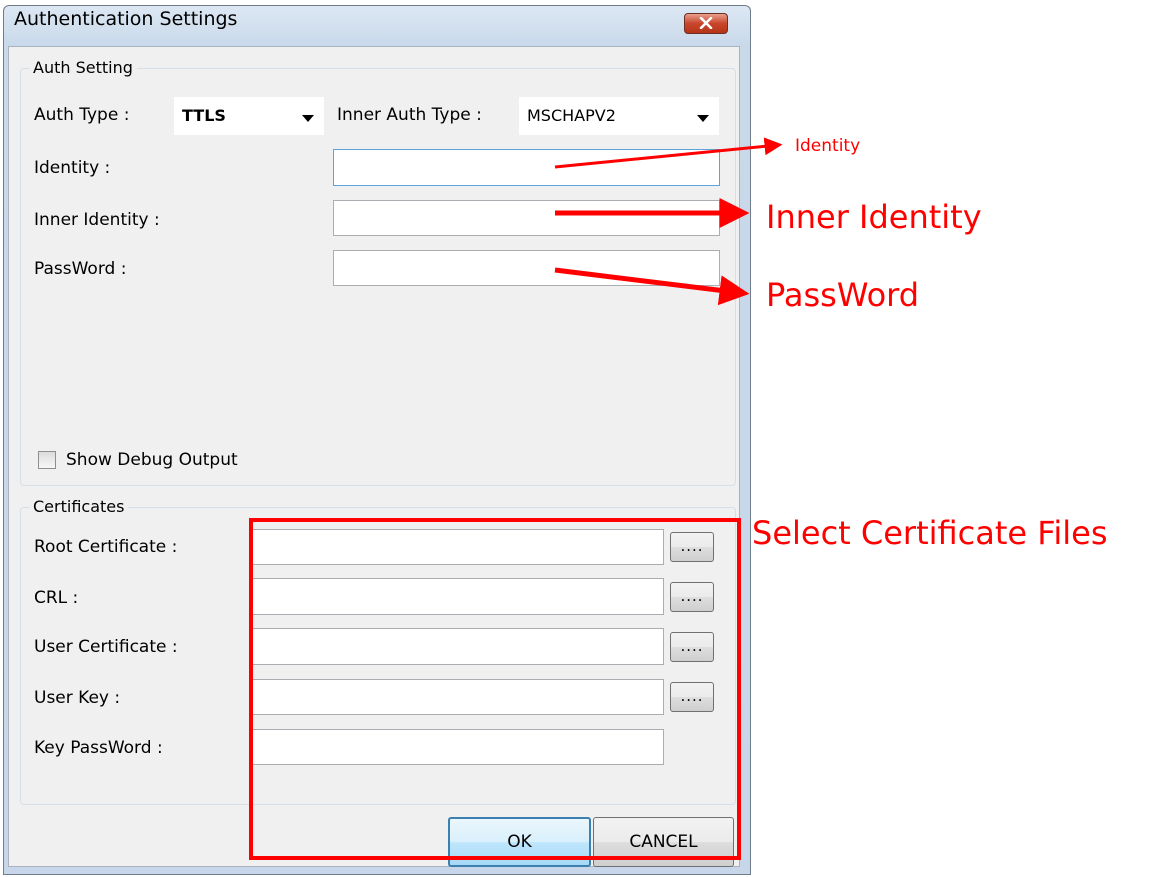  I want to click on annotation-arrows, so click(668, 221).